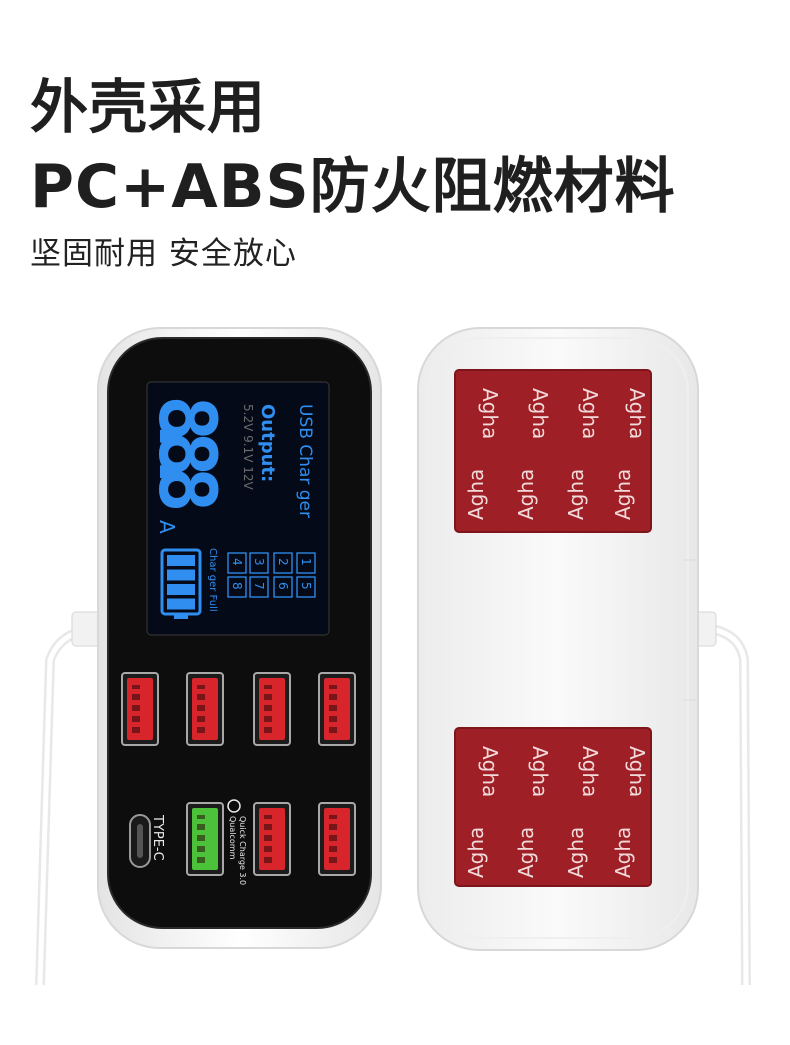 The image size is (790, 1045). I want to click on type-c-label: TYPE-C, so click(157, 837).